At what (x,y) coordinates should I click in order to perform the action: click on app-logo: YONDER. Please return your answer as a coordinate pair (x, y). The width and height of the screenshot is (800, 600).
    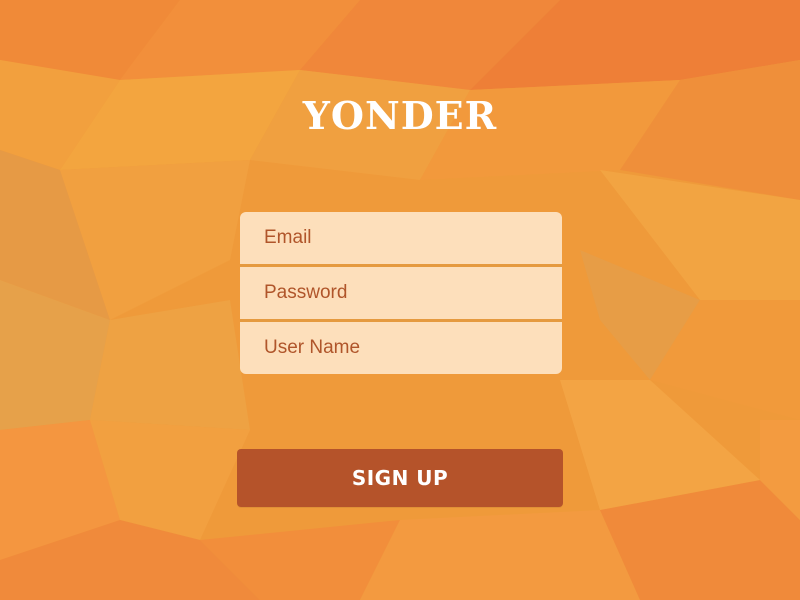
    Looking at the image, I should click on (400, 115).